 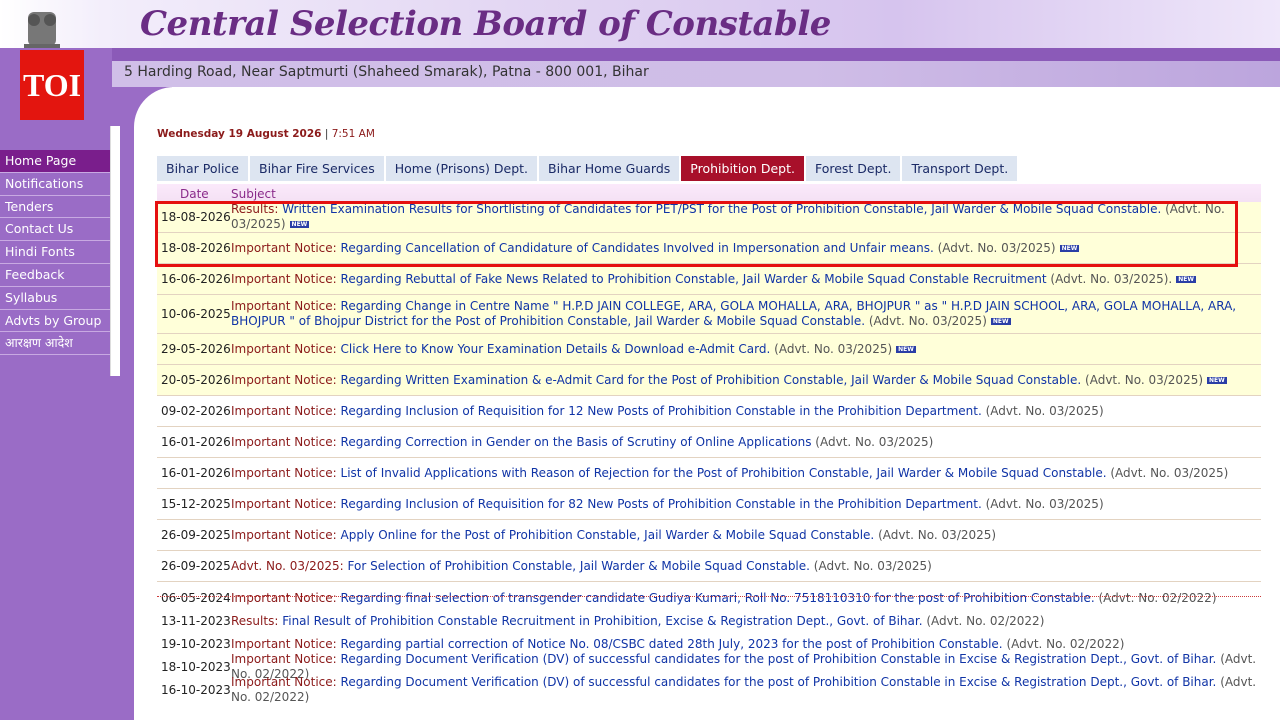 I want to click on nav-scrollbar, so click(x=115, y=251).